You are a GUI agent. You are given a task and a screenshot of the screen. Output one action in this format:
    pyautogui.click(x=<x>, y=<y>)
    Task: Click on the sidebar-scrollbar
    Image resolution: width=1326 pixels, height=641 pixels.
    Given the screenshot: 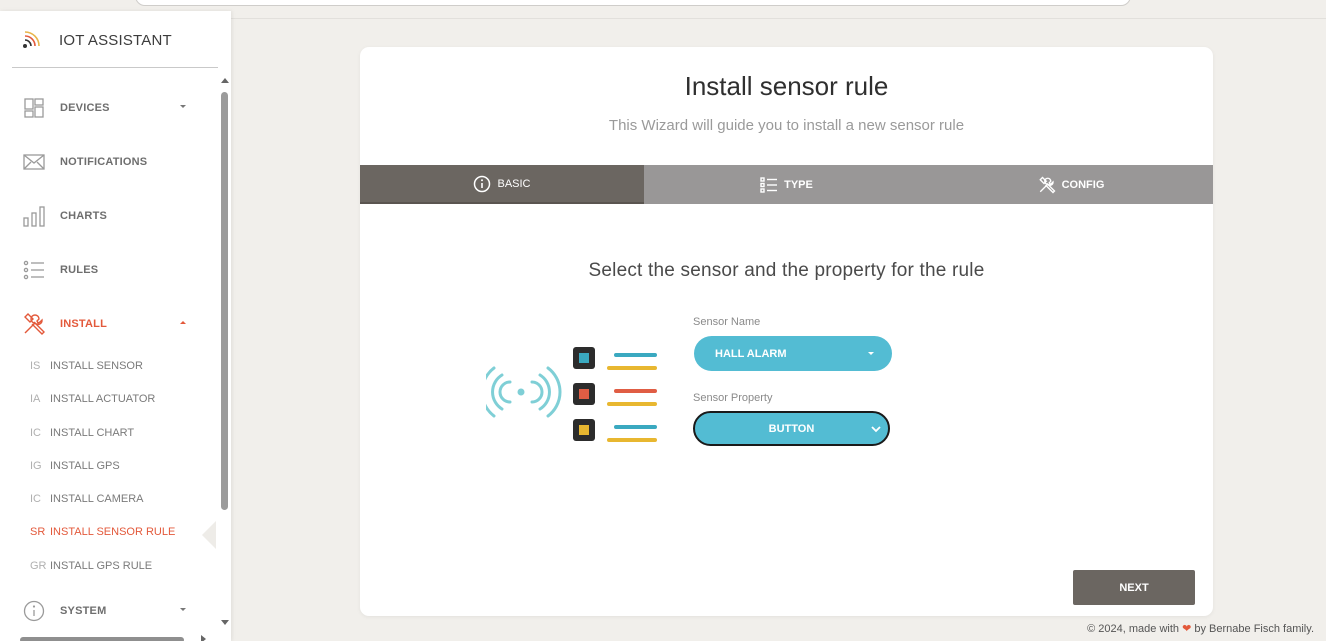 What is the action you would take?
    pyautogui.click(x=224, y=356)
    